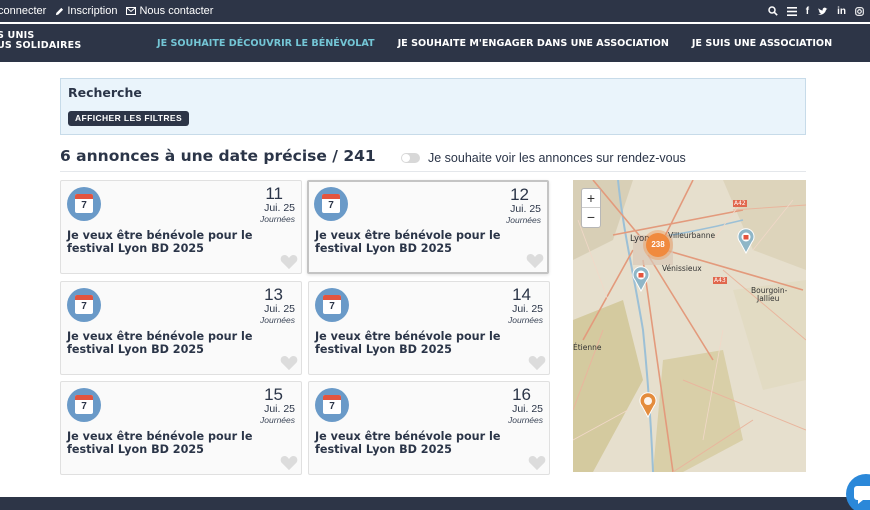 The image size is (870, 510). What do you see at coordinates (720, 280) in the screenshot?
I see `map-road-a43: A43` at bounding box center [720, 280].